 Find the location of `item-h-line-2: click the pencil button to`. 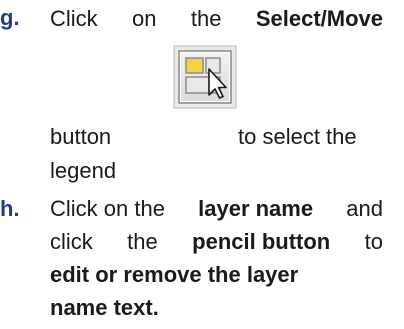

item-h-line-2: click the pencil button to is located at coordinates (216, 242).